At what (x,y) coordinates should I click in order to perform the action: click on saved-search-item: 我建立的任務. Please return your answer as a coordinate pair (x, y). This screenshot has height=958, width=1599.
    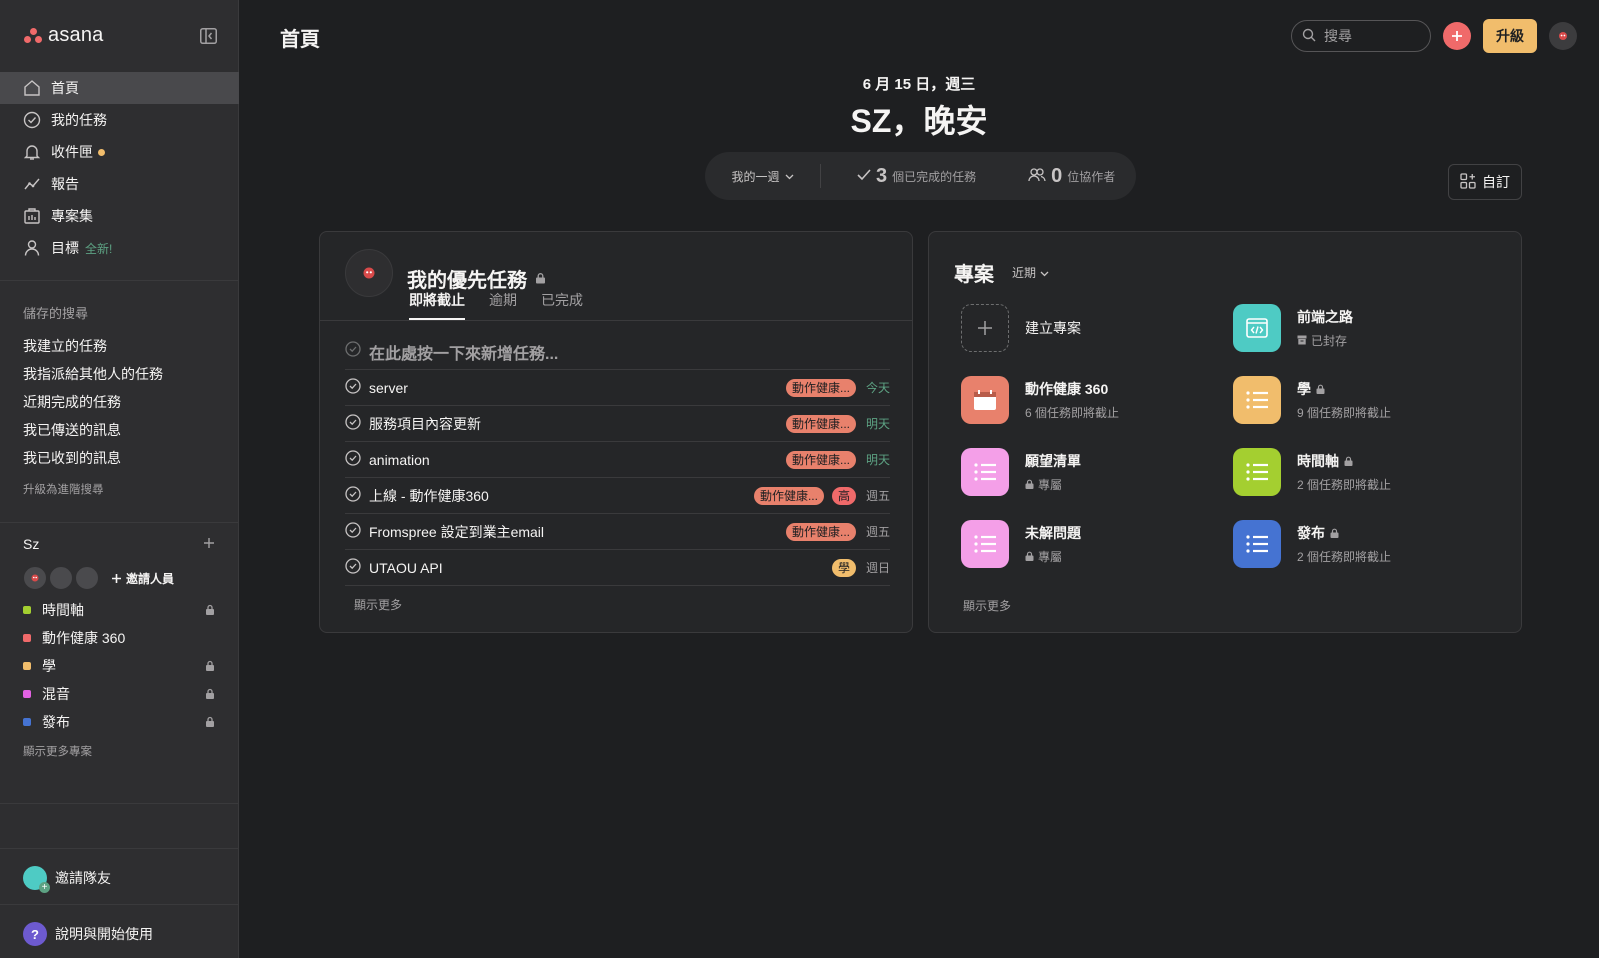
    Looking at the image, I should click on (93, 346).